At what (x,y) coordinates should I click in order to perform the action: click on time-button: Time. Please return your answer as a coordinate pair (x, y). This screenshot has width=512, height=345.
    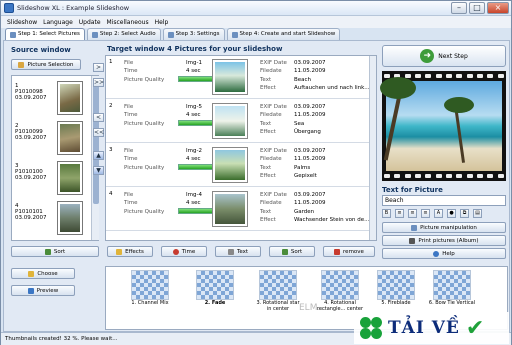
    Looking at the image, I should click on (184, 251).